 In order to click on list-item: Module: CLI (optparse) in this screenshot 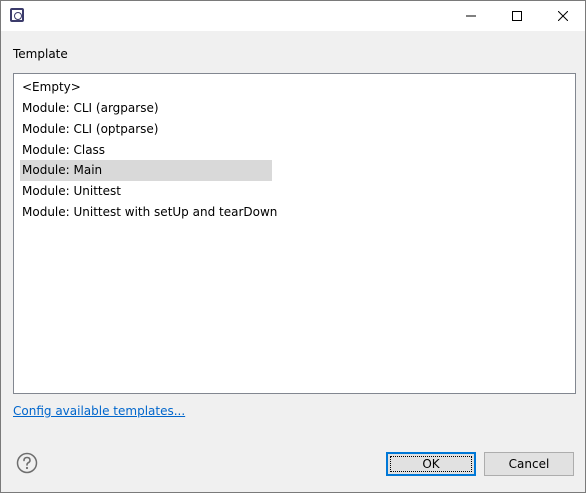, I will do `click(91, 129)`.